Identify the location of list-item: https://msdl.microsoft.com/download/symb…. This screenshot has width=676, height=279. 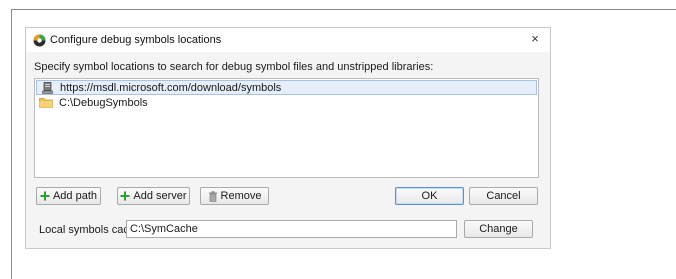
(286, 87).